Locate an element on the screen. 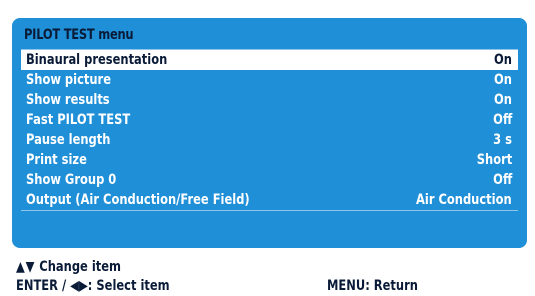 The height and width of the screenshot is (296, 535). menu-item-value: 3 s is located at coordinates (502, 140).